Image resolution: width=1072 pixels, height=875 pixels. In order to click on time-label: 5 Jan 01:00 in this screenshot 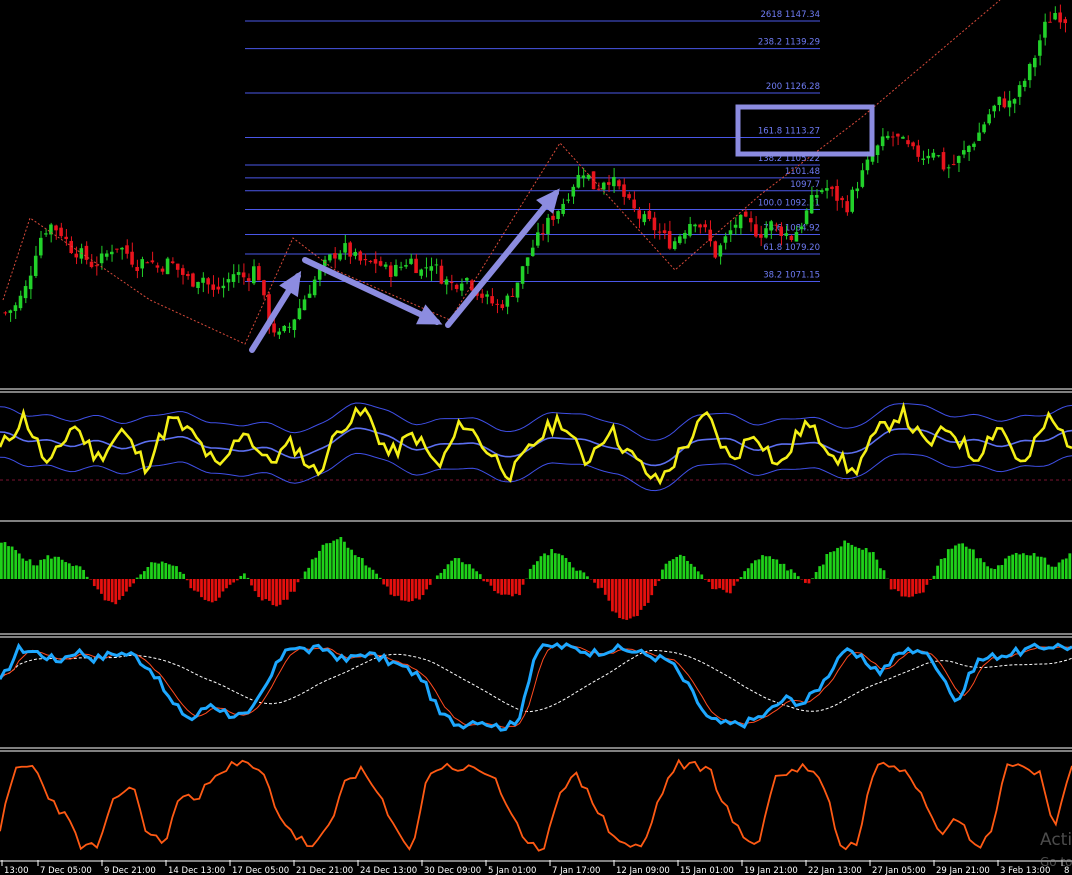, I will do `click(512, 870)`.